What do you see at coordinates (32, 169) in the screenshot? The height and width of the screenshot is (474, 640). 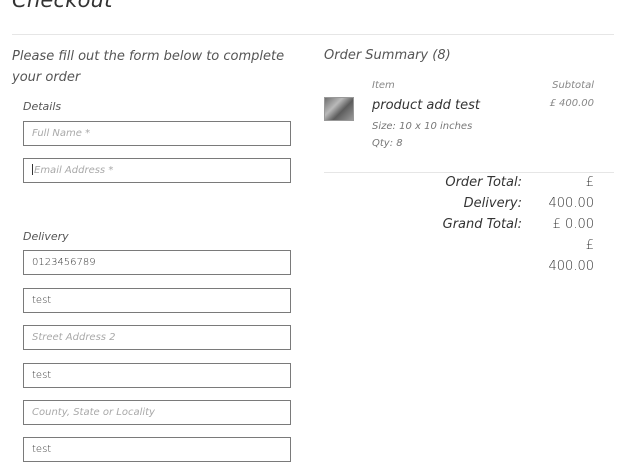 I see `text-cursor` at bounding box center [32, 169].